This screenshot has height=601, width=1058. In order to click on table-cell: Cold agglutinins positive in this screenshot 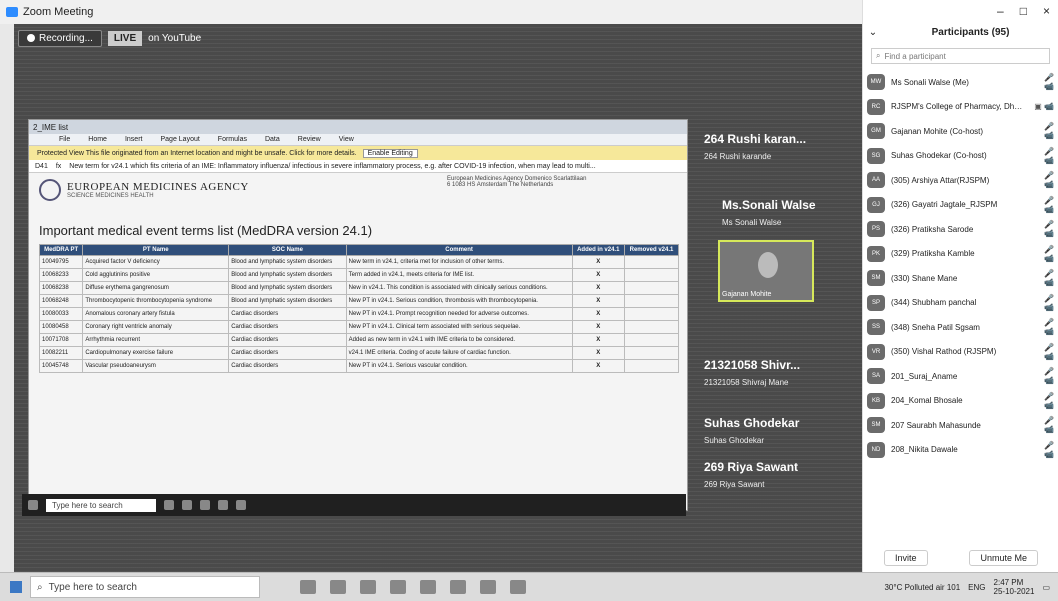, I will do `click(156, 275)`.